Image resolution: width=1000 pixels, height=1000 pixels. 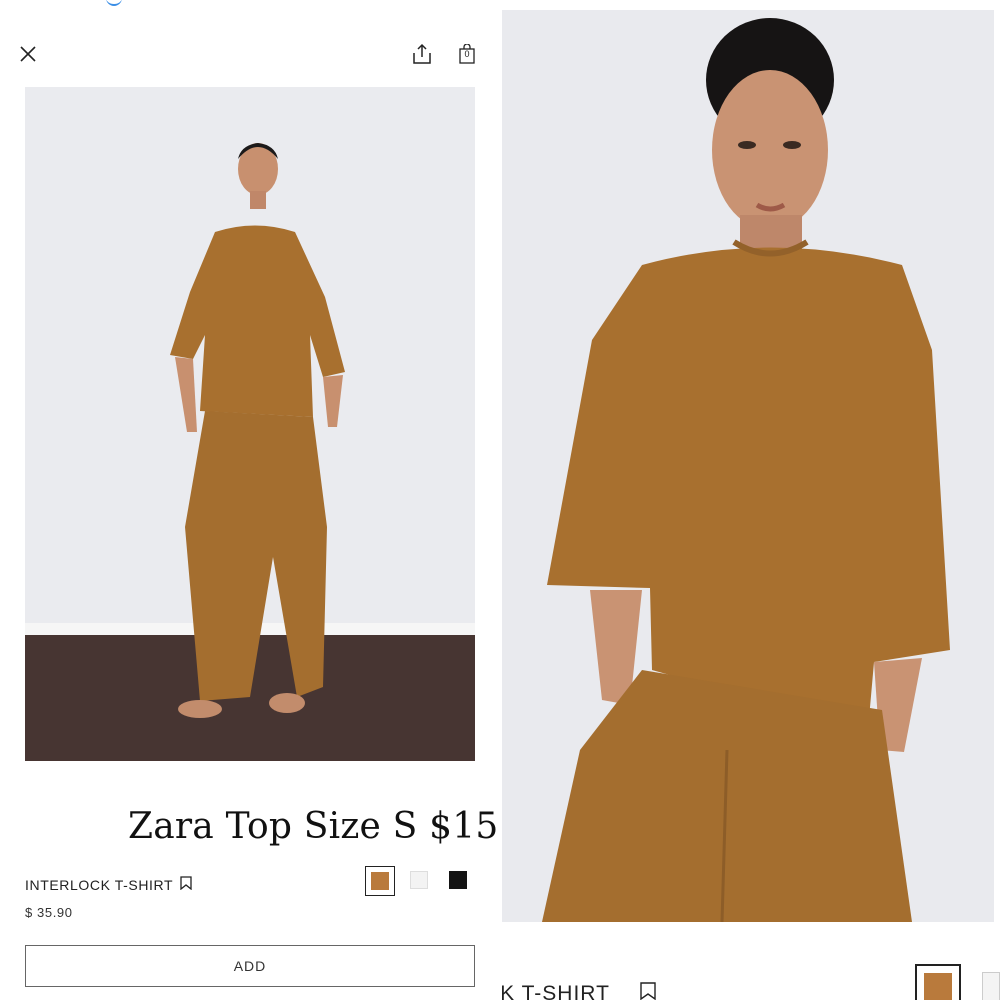 I want to click on loading-indicator, so click(x=114, y=3).